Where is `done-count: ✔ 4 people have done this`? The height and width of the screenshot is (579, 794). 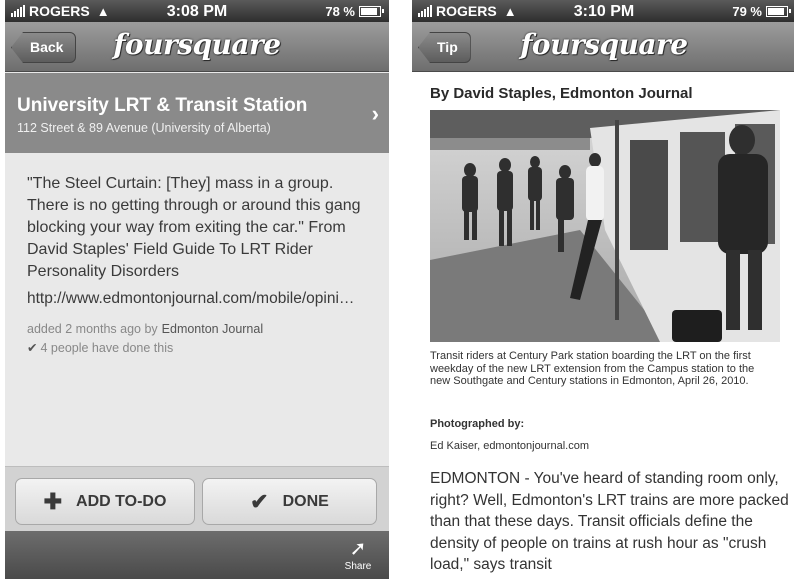 done-count: ✔ 4 people have done this is located at coordinates (100, 347).